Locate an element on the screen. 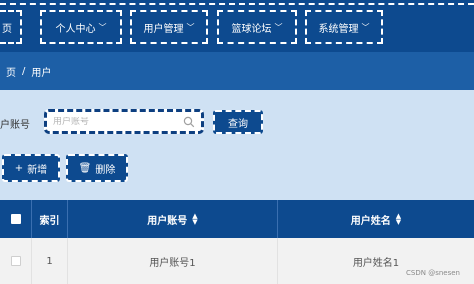  nav-item-system-management: 系统管理 ﹀ is located at coordinates (344, 27).